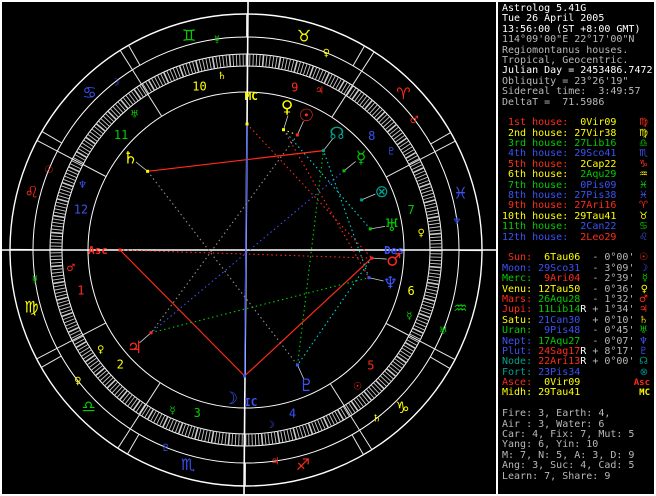  I want to click on sign-icon: ♍, so click(643, 123).